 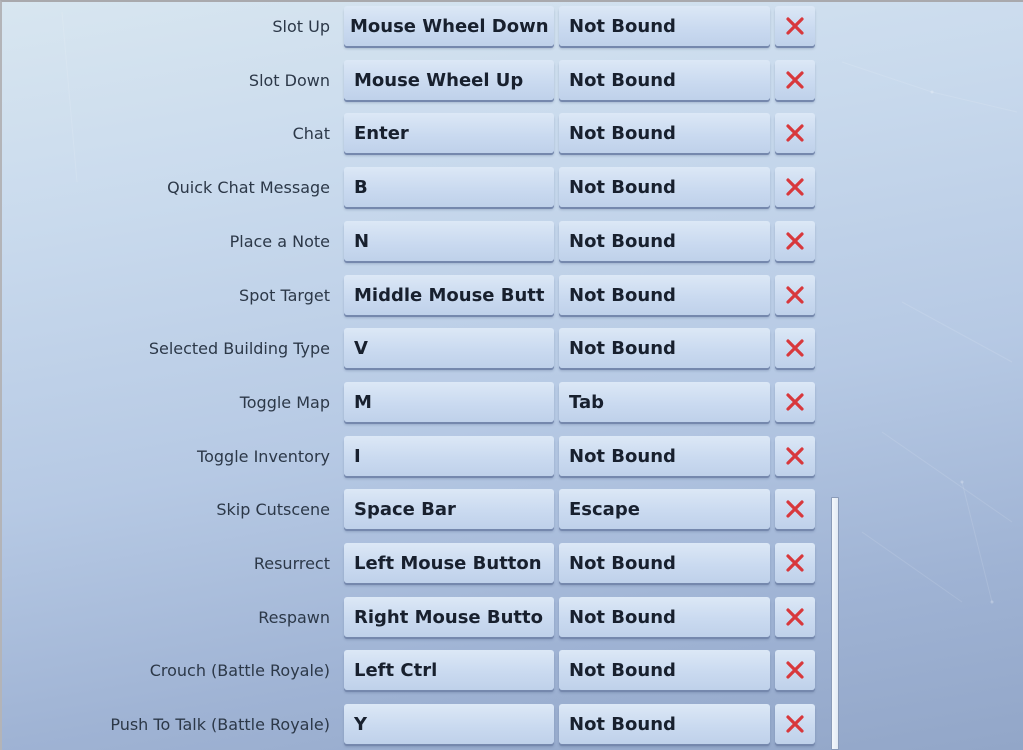 What do you see at coordinates (449, 240) in the screenshot?
I see `primary-binding-button: N` at bounding box center [449, 240].